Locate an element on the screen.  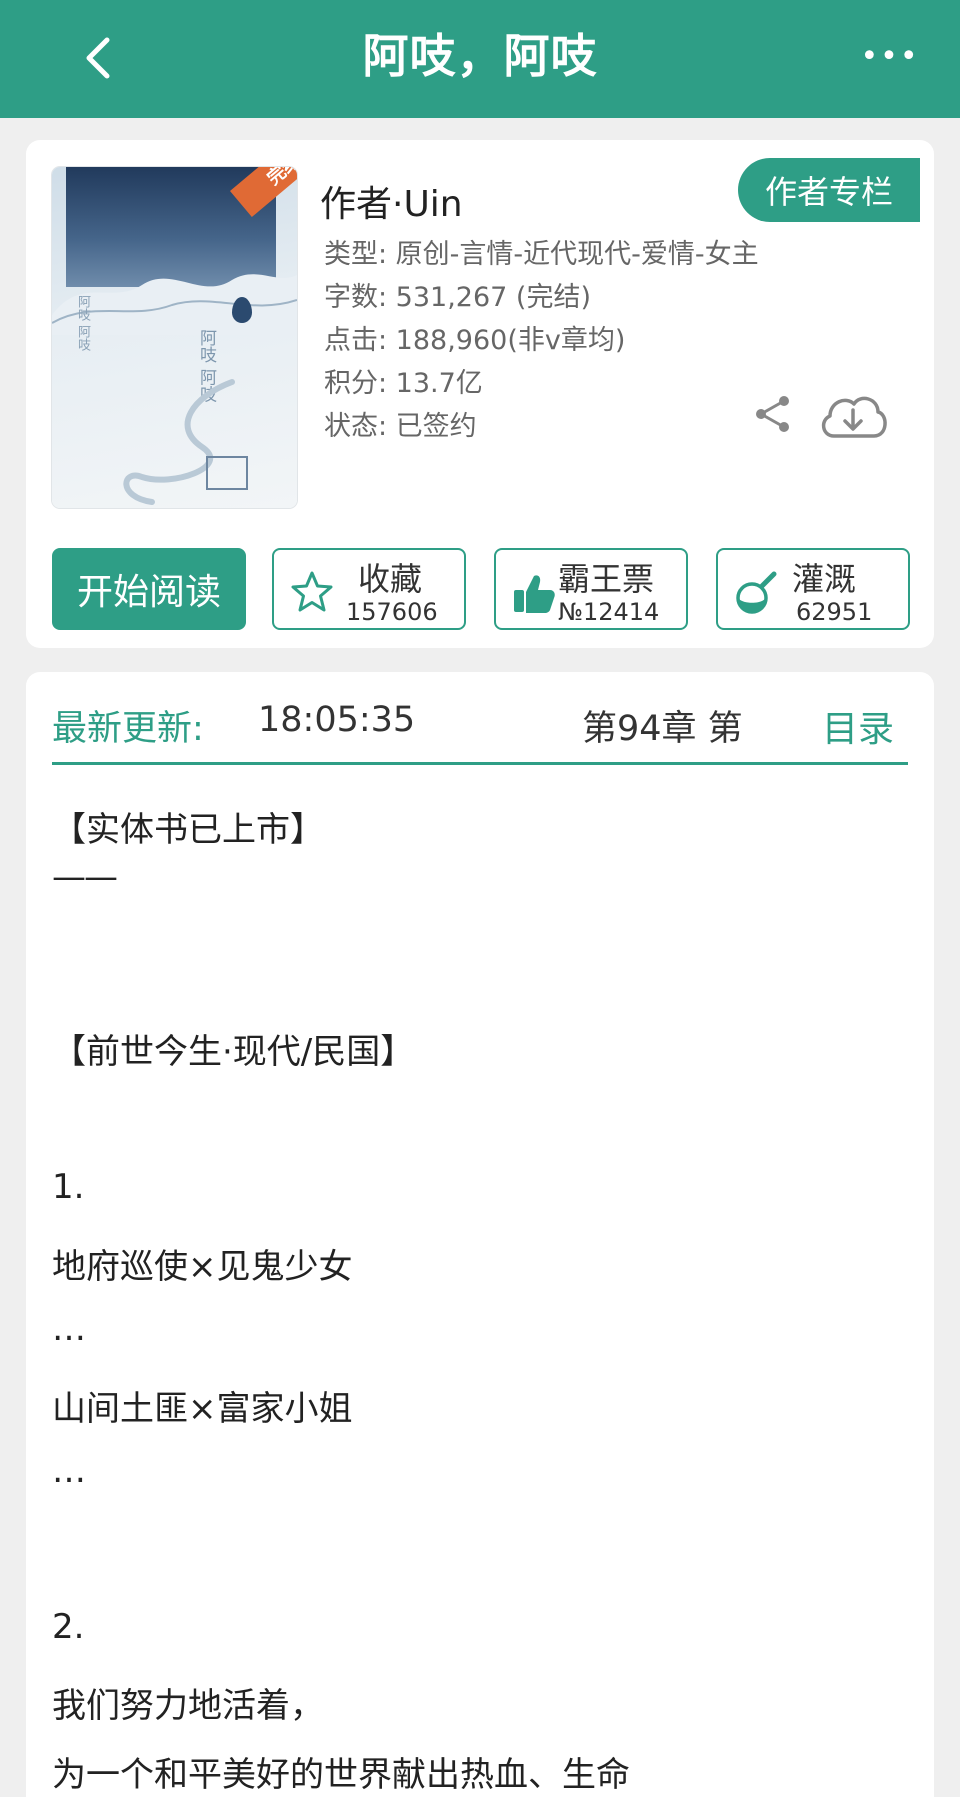
water-button: 灌溉 62951 is located at coordinates (813, 589).